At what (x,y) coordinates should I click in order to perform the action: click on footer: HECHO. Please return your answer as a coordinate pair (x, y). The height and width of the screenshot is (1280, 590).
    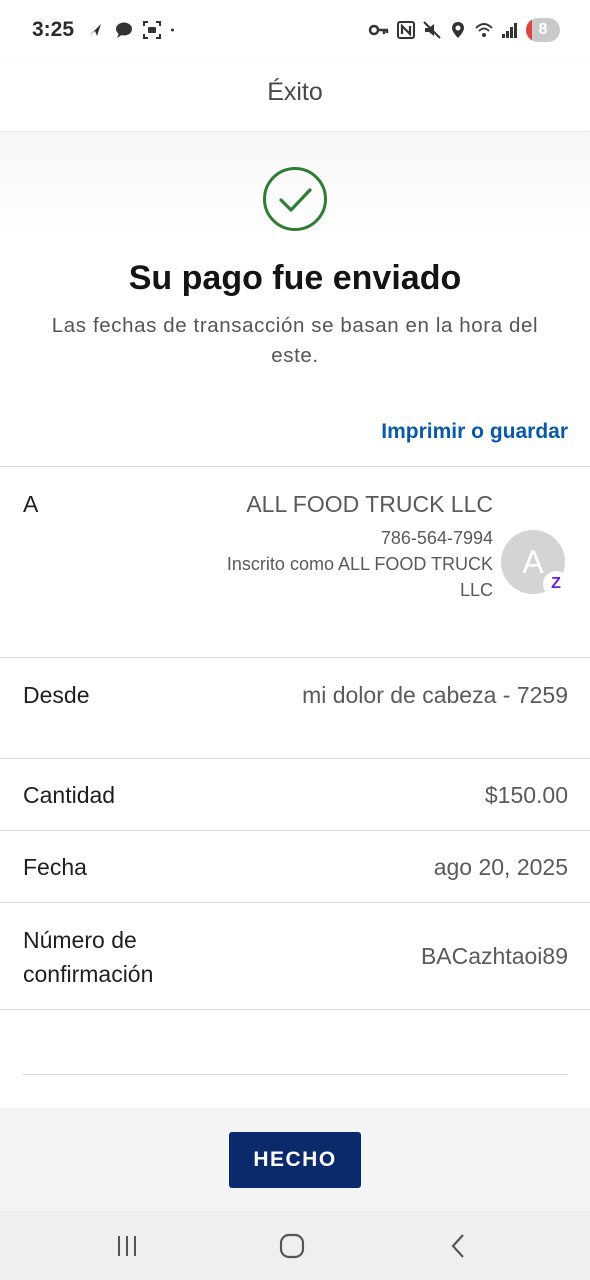
    Looking at the image, I should click on (295, 1159).